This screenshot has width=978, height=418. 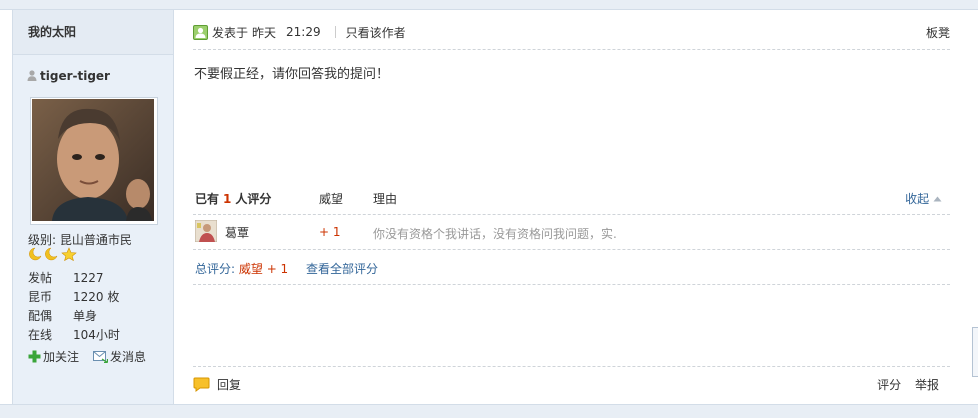 I want to click on total-value: 威望 + 1, so click(x=263, y=269).